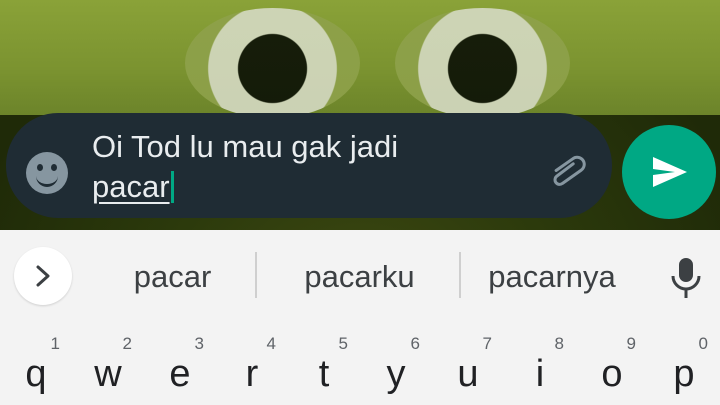 The width and height of the screenshot is (720, 405). What do you see at coordinates (343, 343) in the screenshot?
I see `key-hint: 5` at bounding box center [343, 343].